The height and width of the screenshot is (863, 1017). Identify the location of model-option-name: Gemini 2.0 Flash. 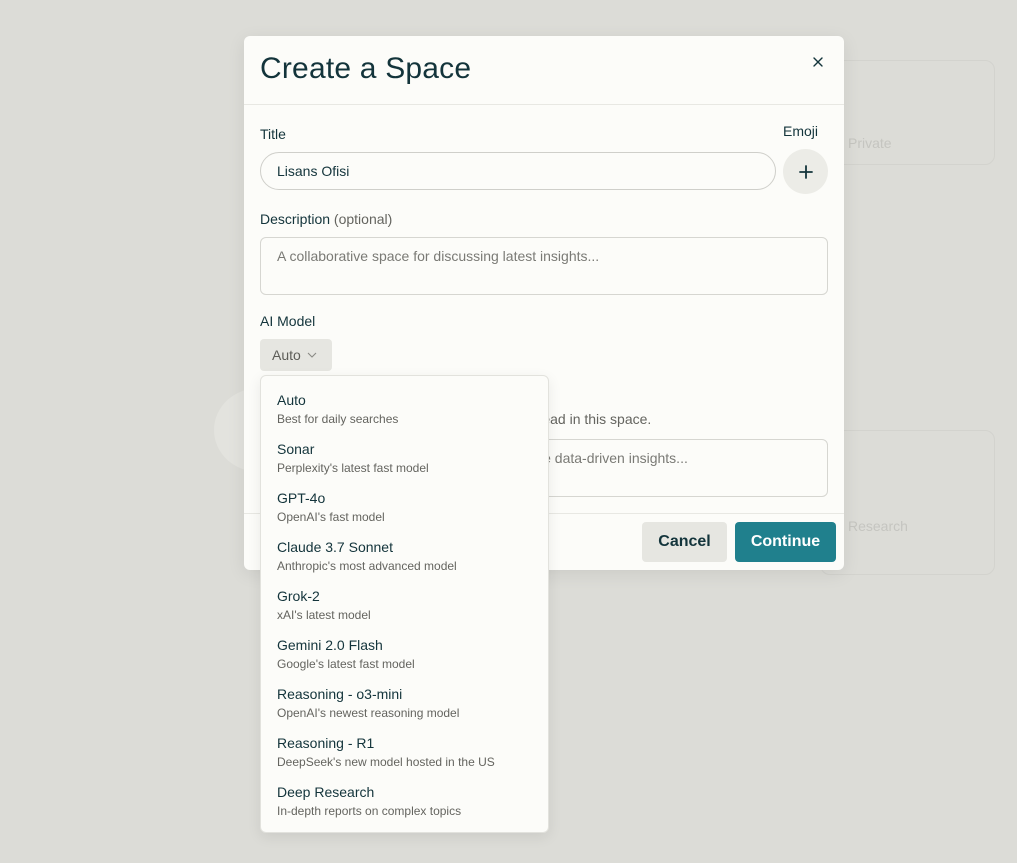
(330, 645).